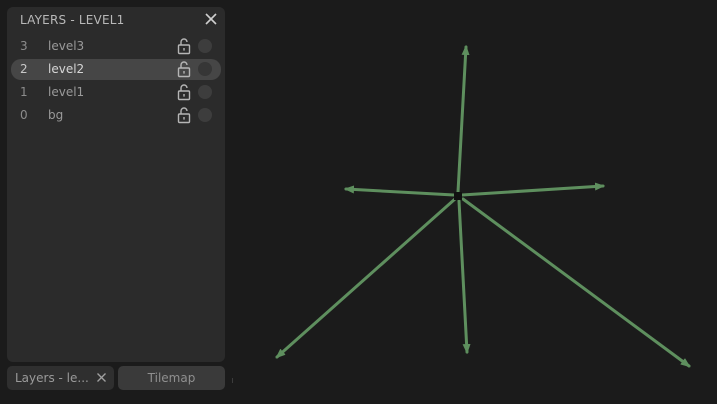 The height and width of the screenshot is (404, 717). I want to click on layer-index: 1, so click(24, 92).